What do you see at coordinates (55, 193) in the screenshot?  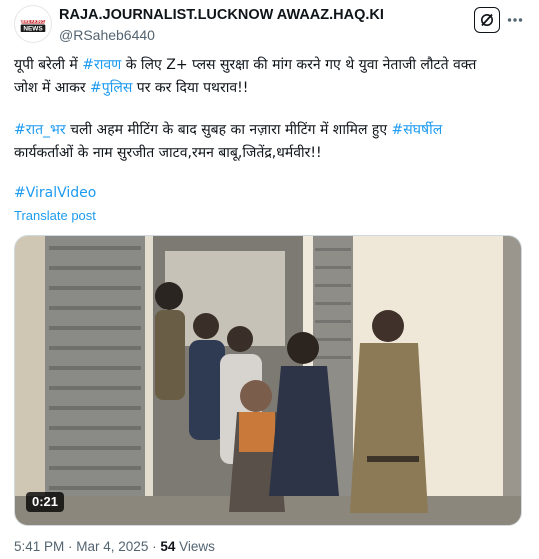 I see `hashtag-link: #ViralVideo` at bounding box center [55, 193].